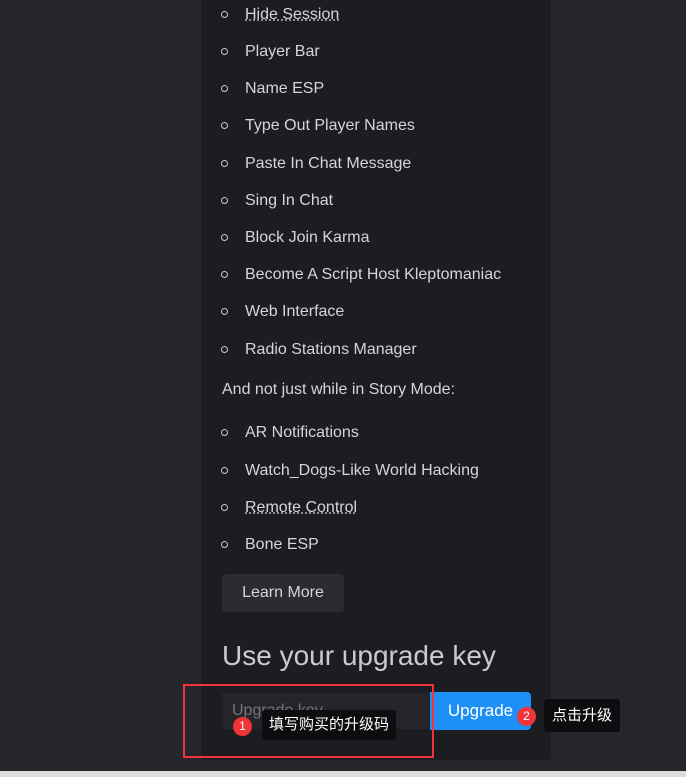  Describe the element at coordinates (282, 544) in the screenshot. I see `feature-text: Bone ESP` at that location.